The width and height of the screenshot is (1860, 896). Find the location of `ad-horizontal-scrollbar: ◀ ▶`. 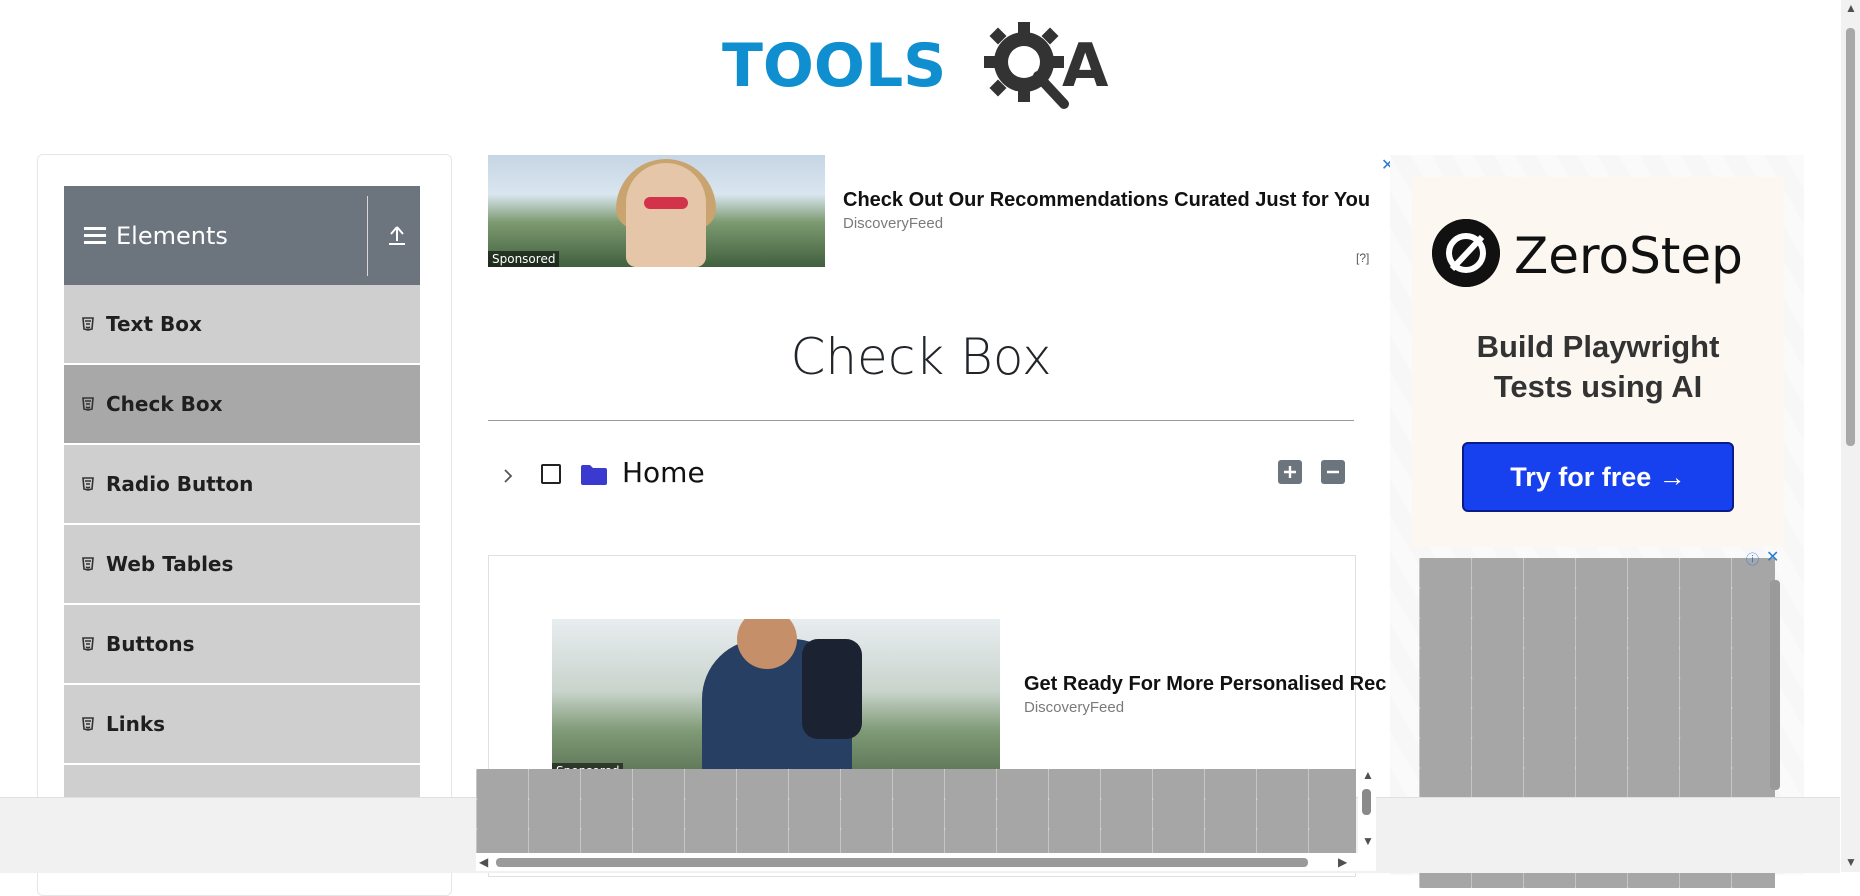

ad-horizontal-scrollbar: ◀ ▶ is located at coordinates (926, 862).